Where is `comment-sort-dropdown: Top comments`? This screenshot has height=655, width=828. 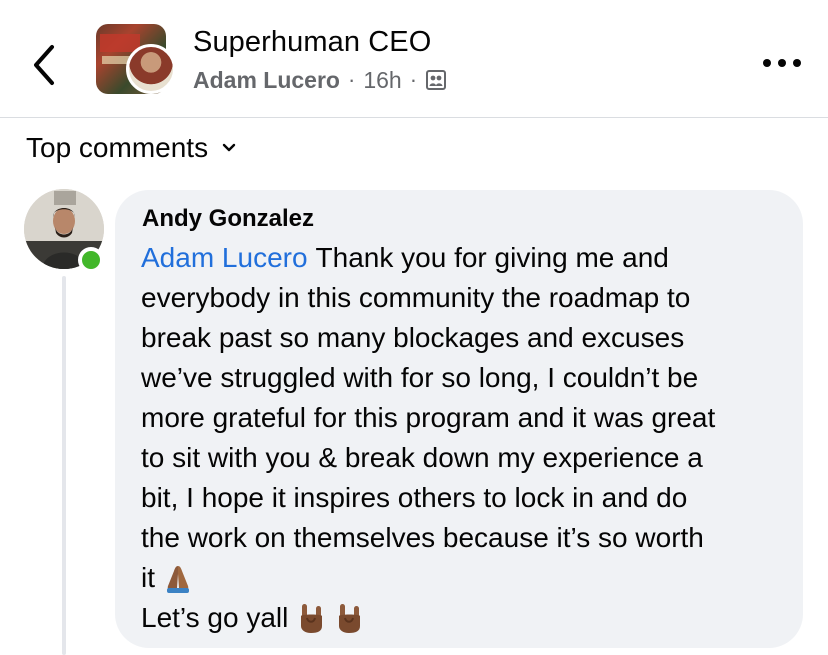
comment-sort-dropdown: Top comments is located at coordinates (131, 148).